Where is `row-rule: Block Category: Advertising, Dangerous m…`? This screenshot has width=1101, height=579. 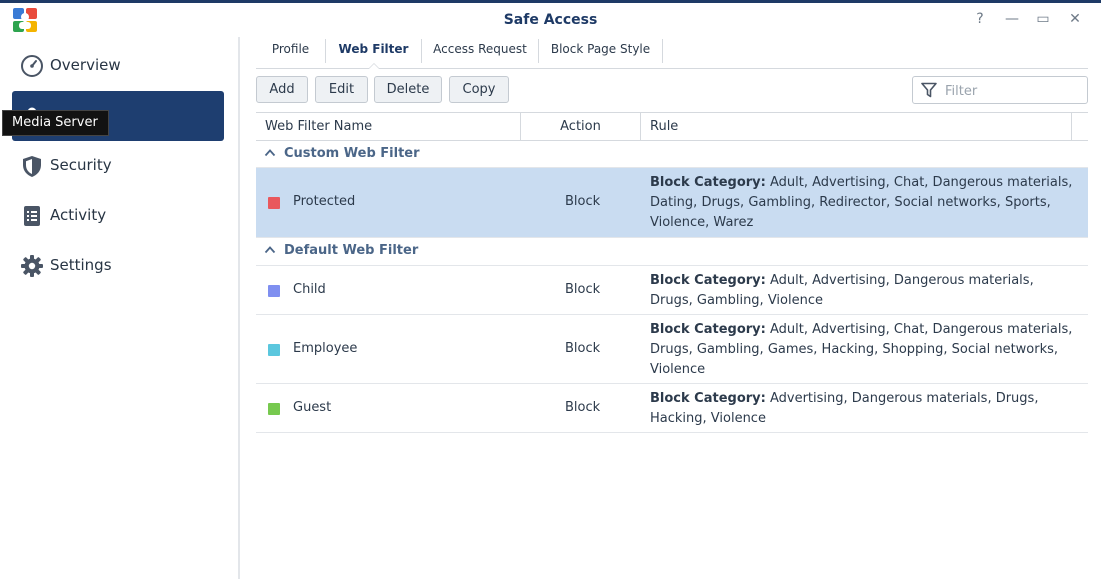
row-rule: Block Category: Advertising, Dangerous m… is located at coordinates (865, 409).